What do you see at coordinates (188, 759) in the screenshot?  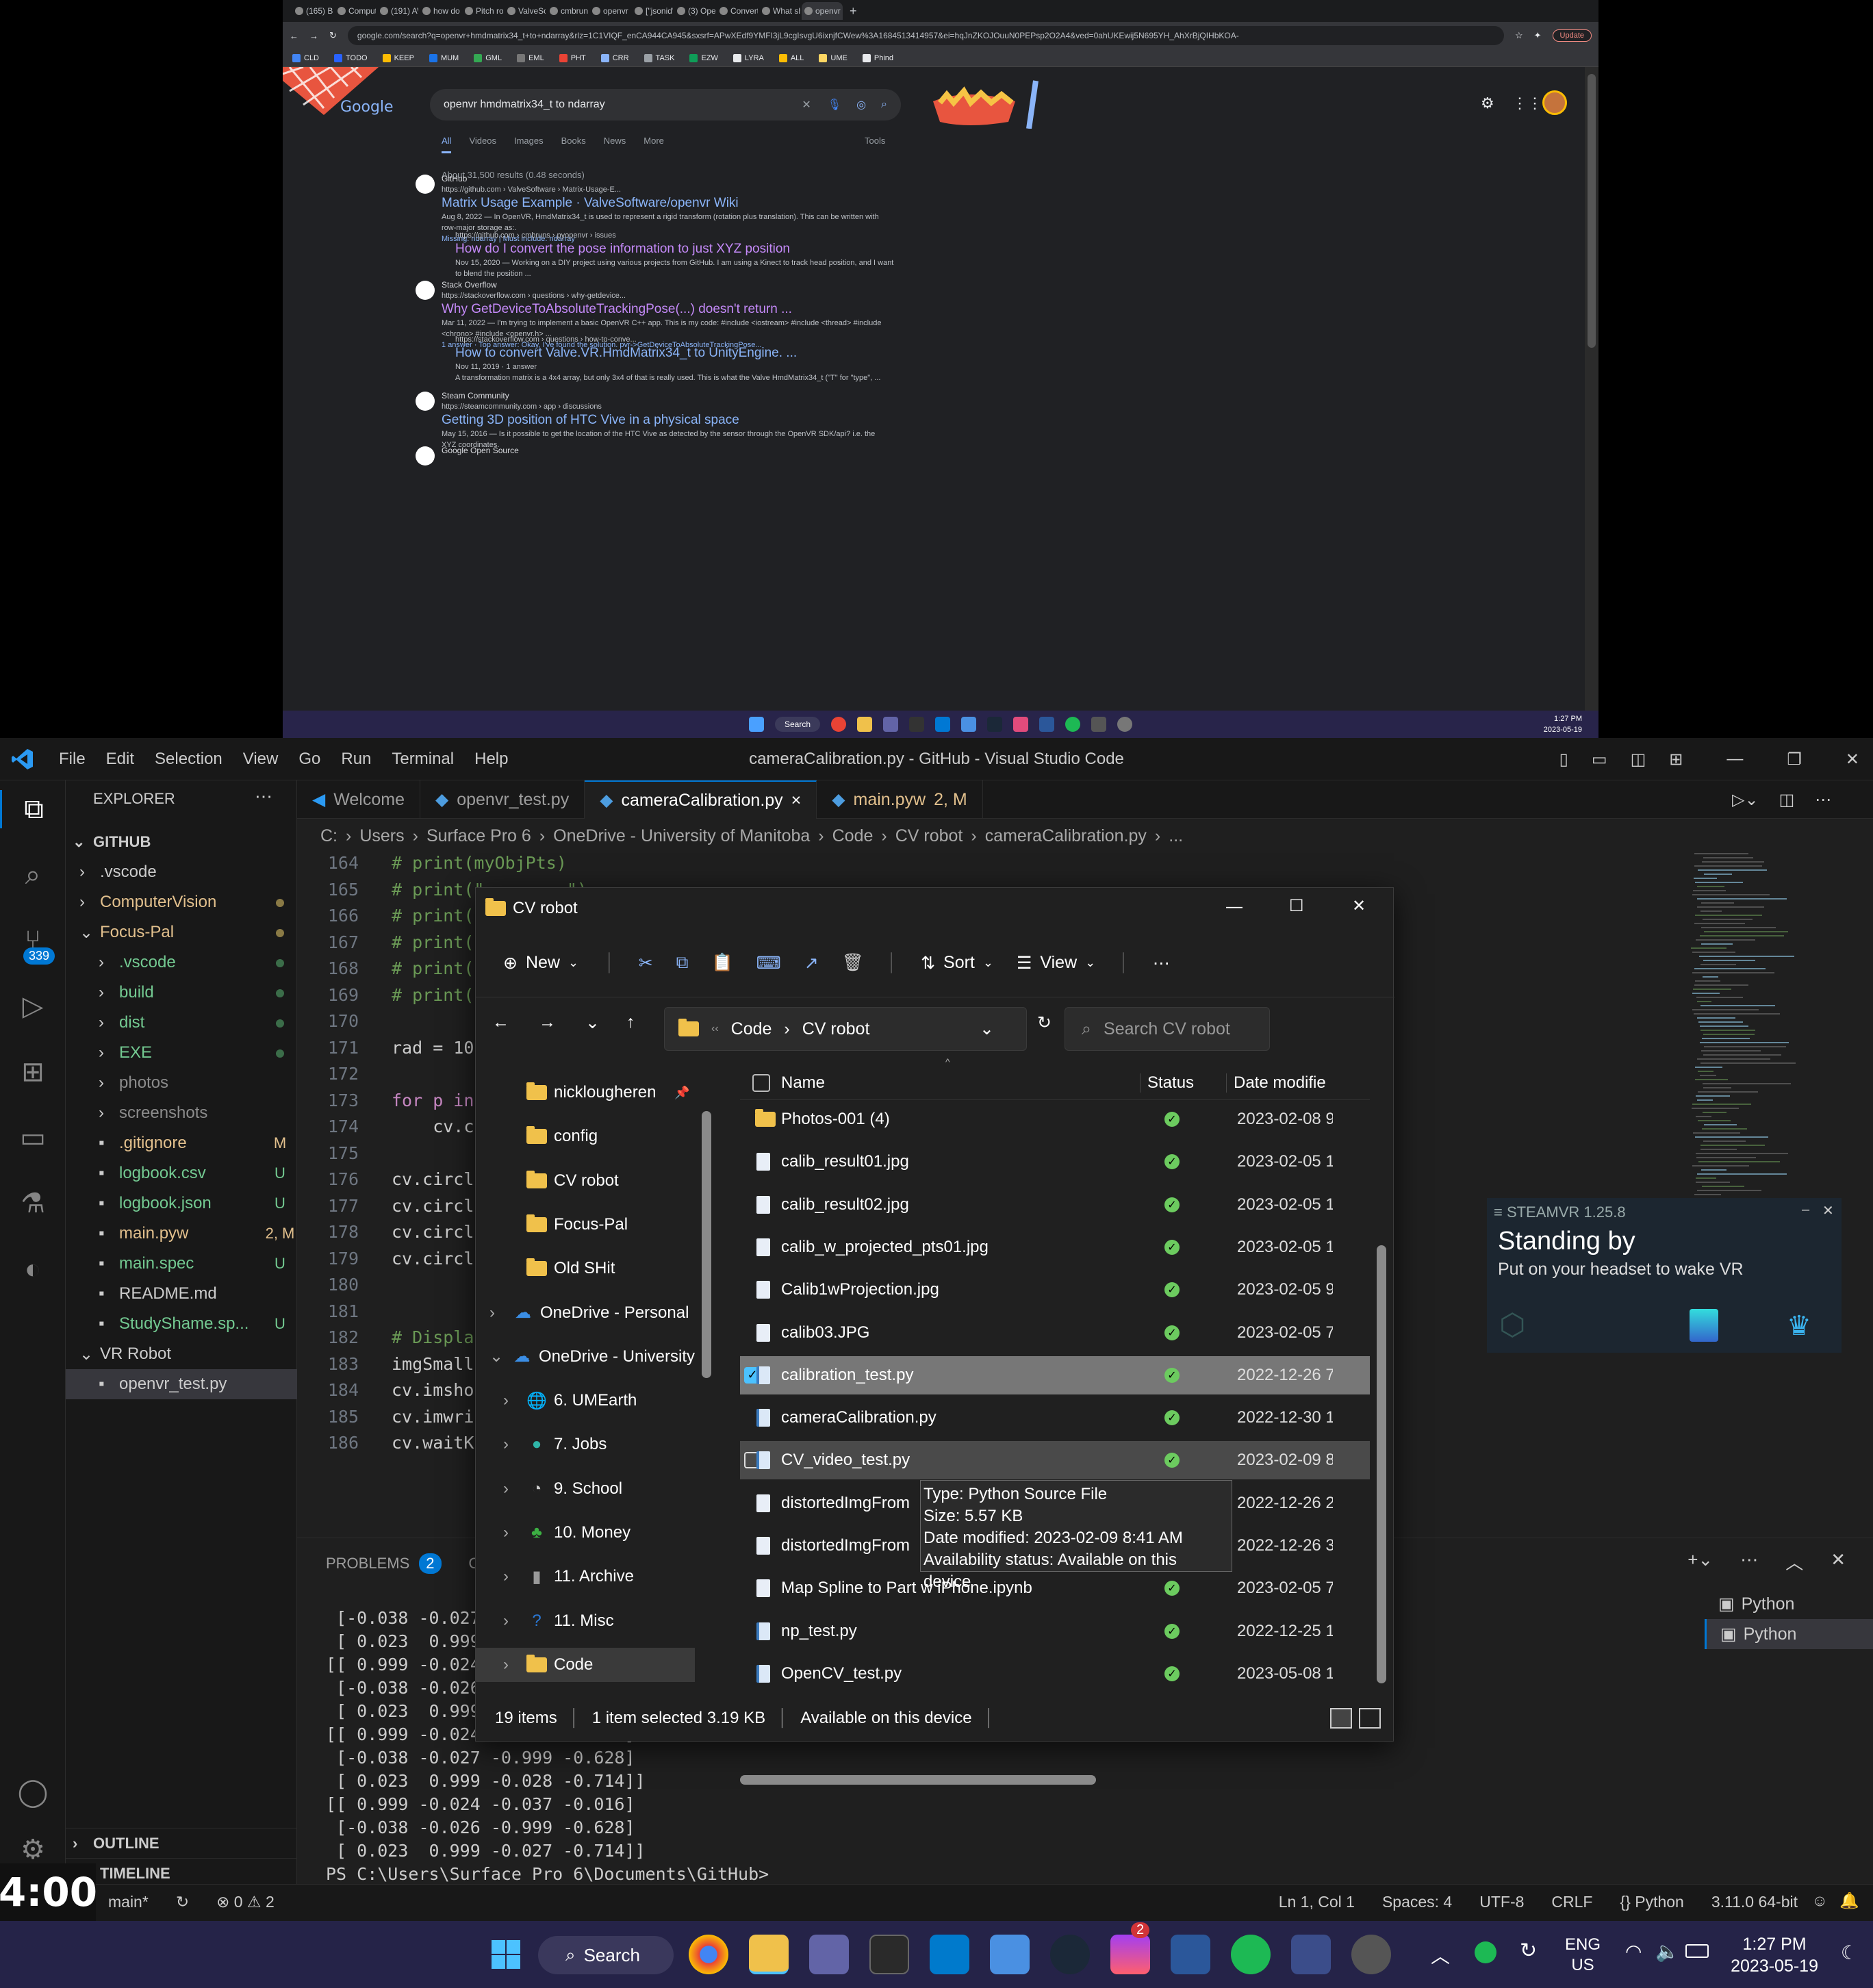 I see `menu-selection: Selection` at bounding box center [188, 759].